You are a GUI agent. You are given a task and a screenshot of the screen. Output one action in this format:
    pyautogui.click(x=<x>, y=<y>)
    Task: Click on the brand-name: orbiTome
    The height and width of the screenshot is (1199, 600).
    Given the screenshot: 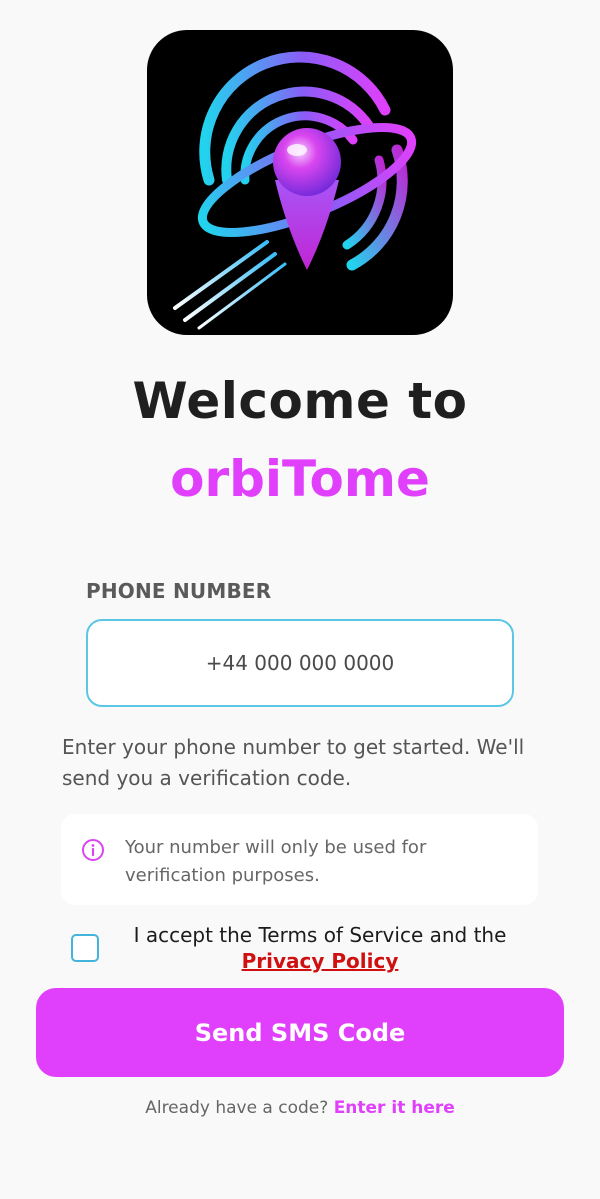 What is the action you would take?
    pyautogui.click(x=300, y=479)
    